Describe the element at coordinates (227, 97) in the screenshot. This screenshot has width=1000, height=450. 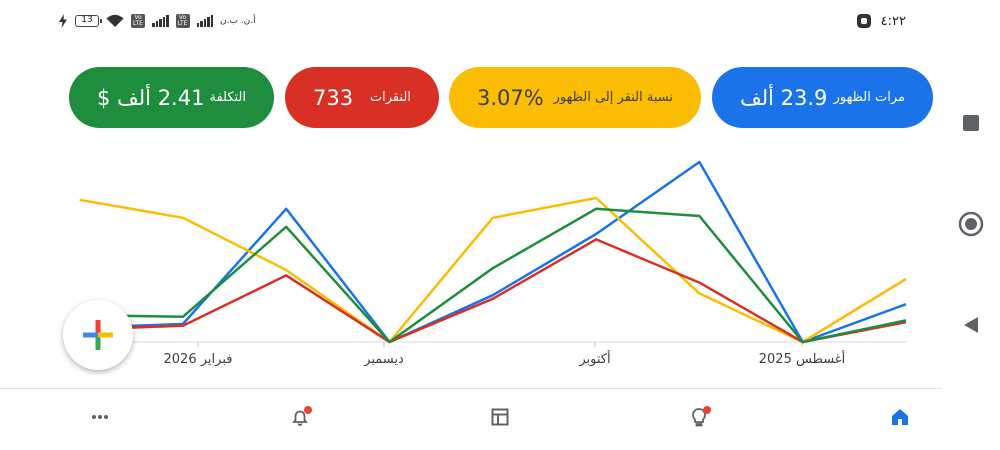
I see `cost-label: التكلفة` at that location.